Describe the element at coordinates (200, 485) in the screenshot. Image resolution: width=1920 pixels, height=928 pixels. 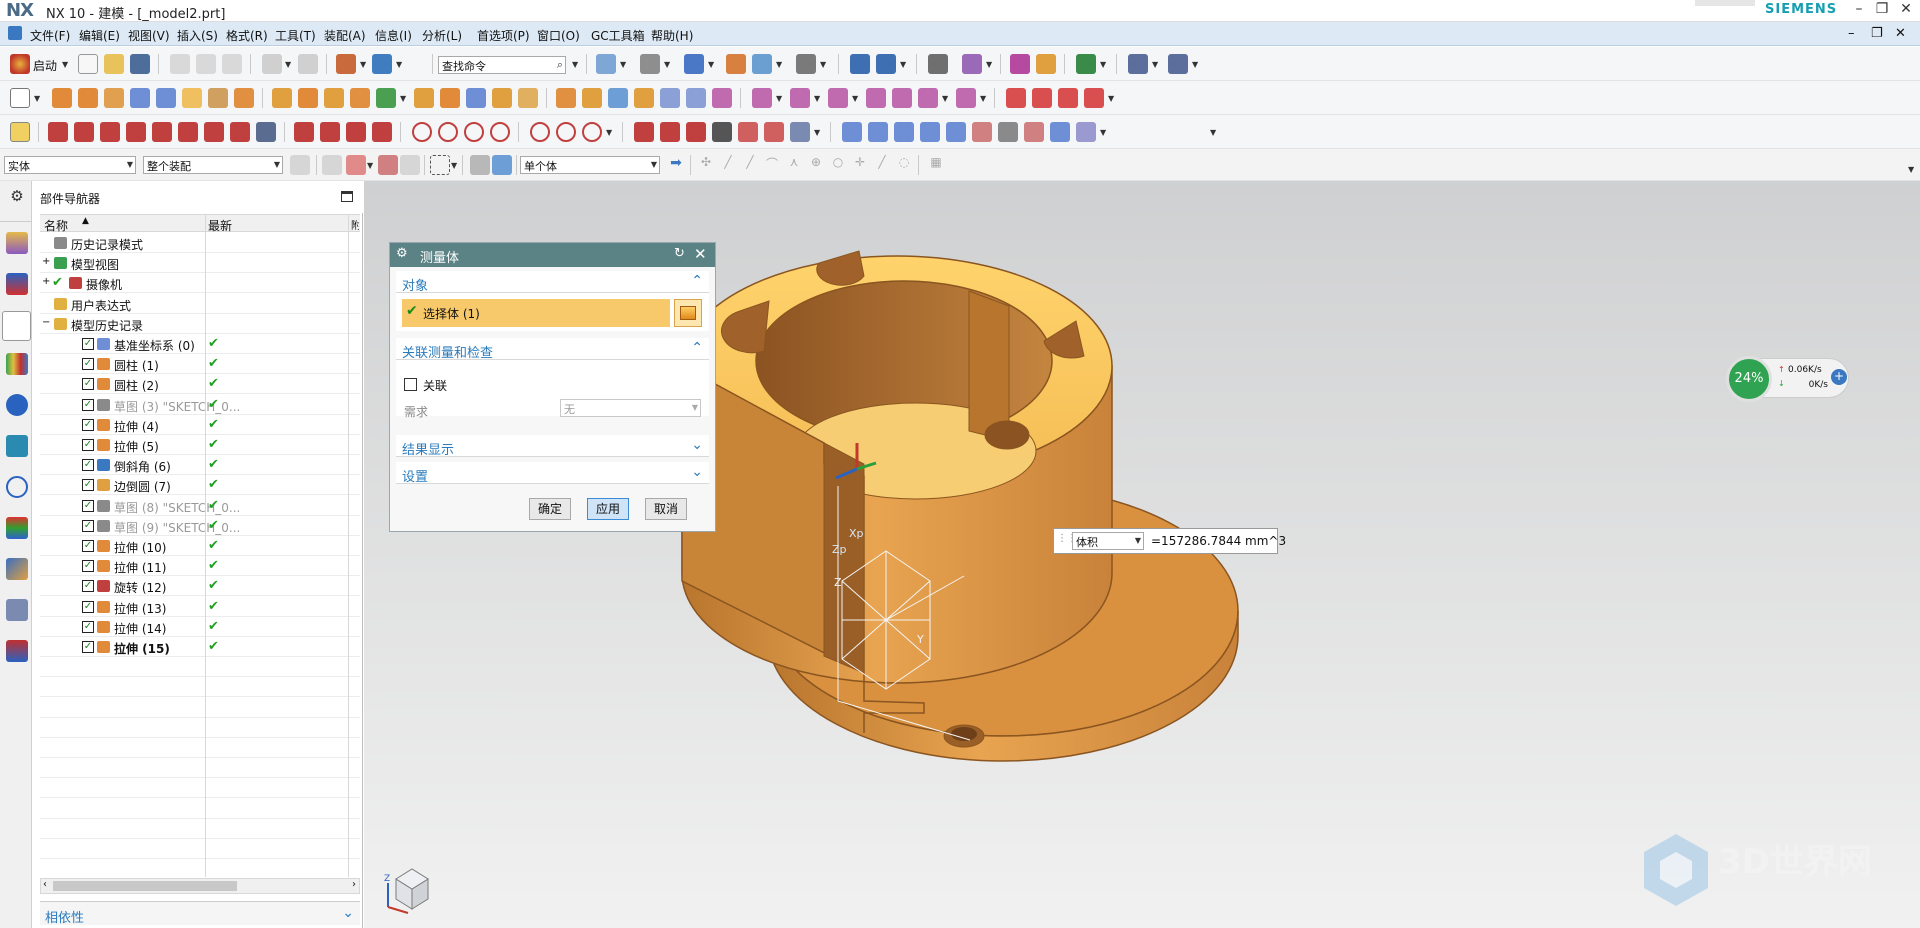
I see `tree-row: ✓ 边倒圆 (7) ✔` at that location.